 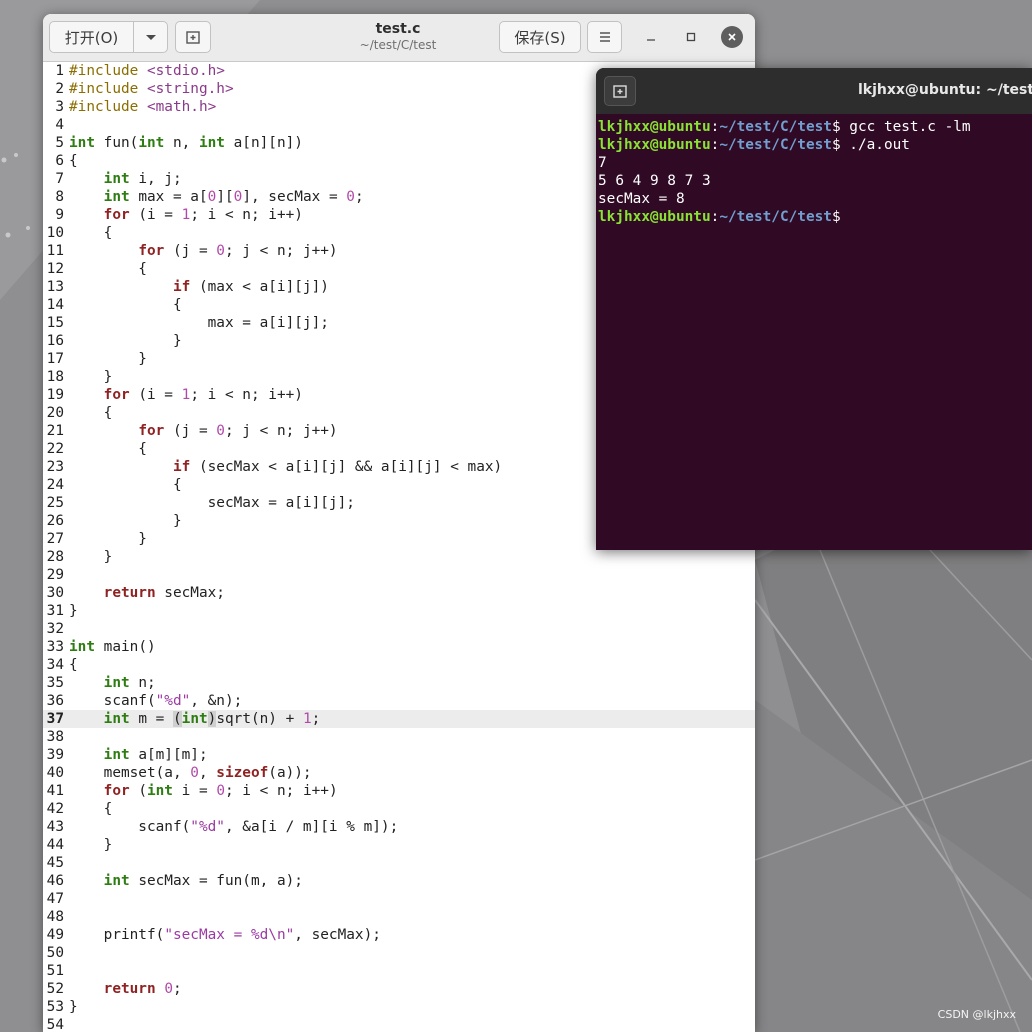 What do you see at coordinates (59, 89) in the screenshot?
I see `line-number: 2` at bounding box center [59, 89].